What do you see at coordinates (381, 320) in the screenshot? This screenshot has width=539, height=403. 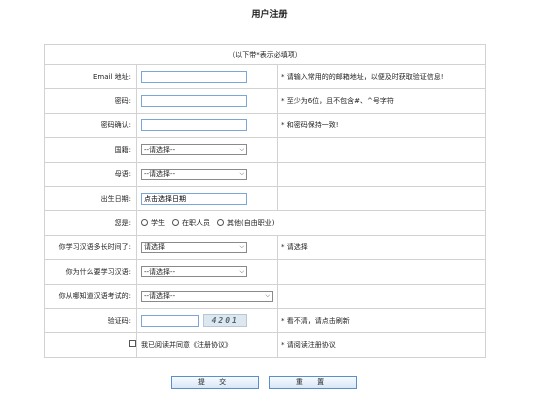 I see `captcha-hint: * 看不清，请点击刷新` at bounding box center [381, 320].